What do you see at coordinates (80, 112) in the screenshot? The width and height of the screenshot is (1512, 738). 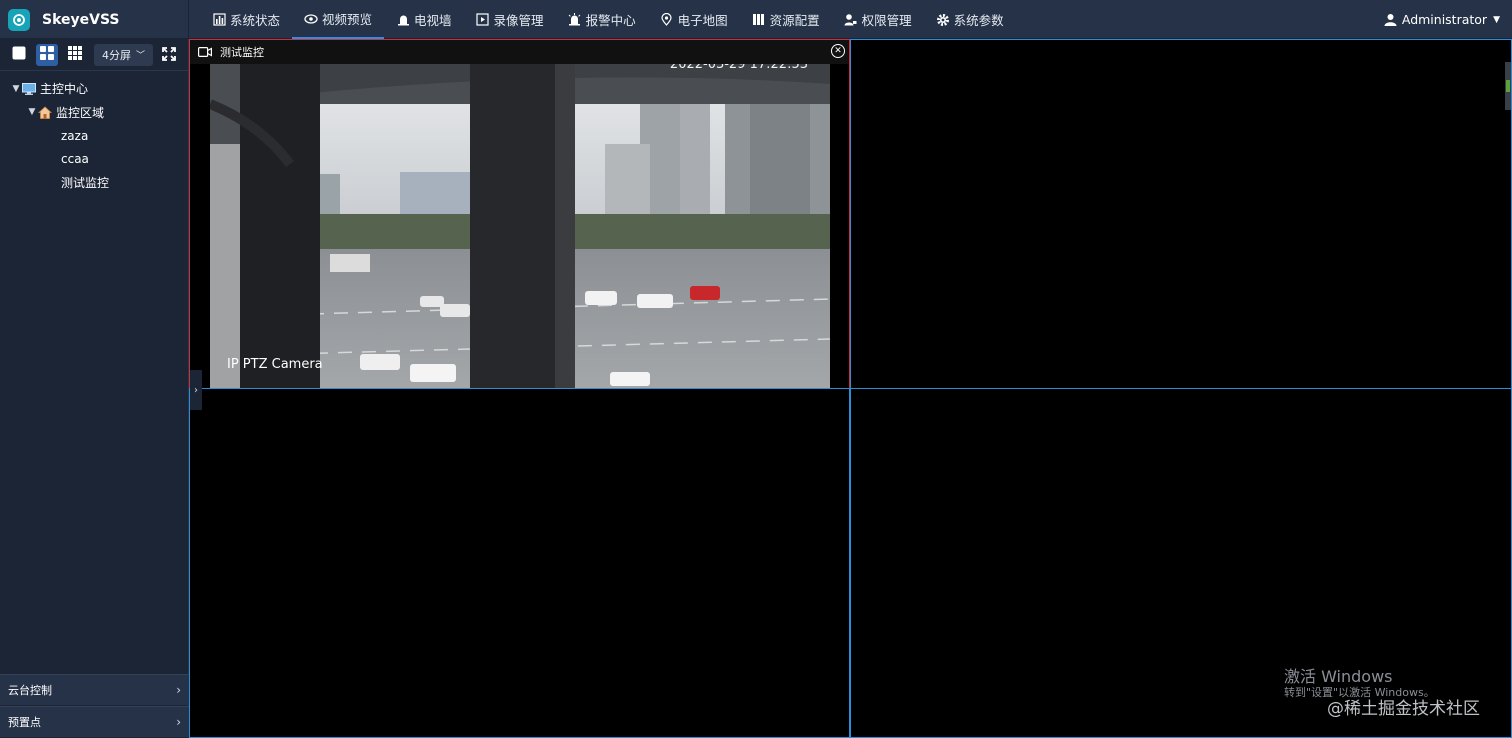 I see `tree-label: 监控区域` at bounding box center [80, 112].